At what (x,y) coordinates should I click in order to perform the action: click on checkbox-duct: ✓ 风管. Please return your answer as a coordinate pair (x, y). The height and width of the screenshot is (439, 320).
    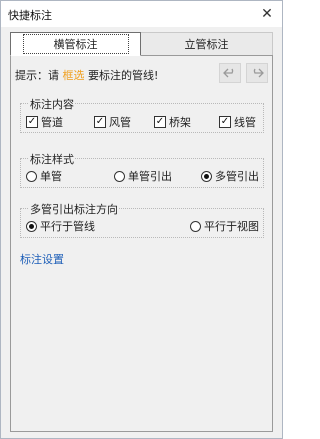
    Looking at the image, I should click on (112, 122).